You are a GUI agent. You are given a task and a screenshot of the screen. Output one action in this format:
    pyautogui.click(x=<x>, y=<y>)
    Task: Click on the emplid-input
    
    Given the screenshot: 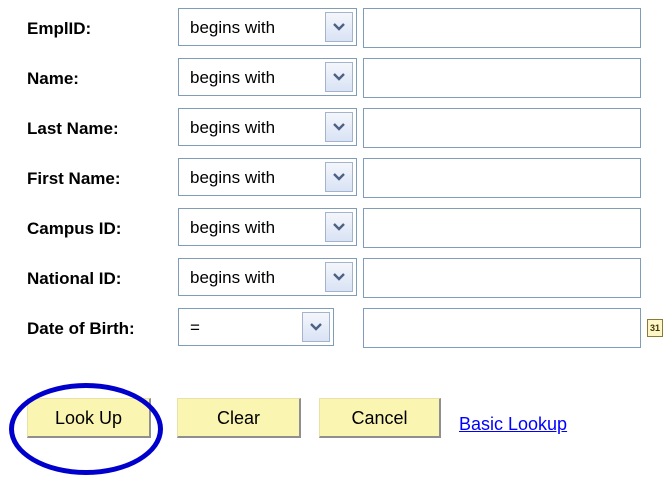 What is the action you would take?
    pyautogui.click(x=502, y=28)
    